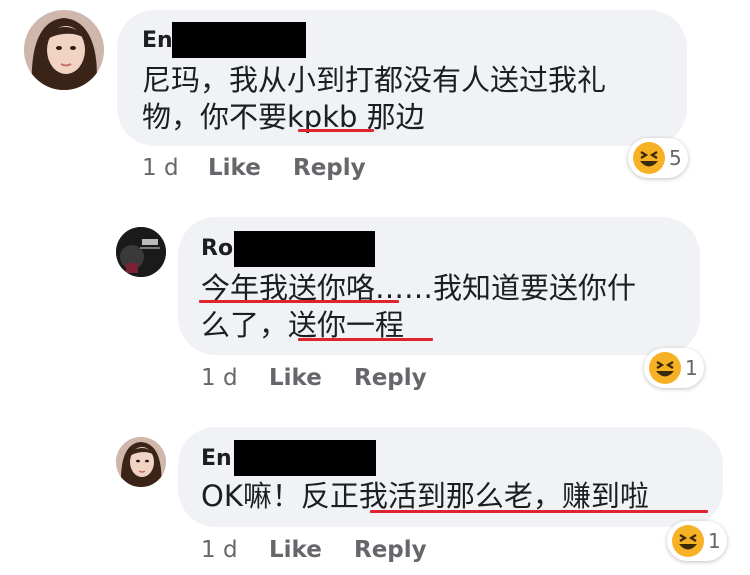  I want to click on comment-author: Ro, so click(217, 248).